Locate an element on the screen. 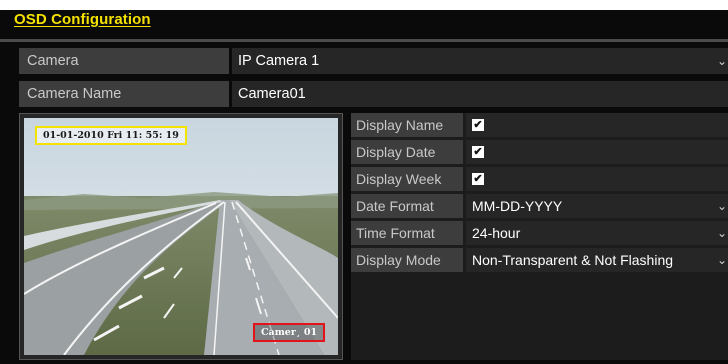 This screenshot has height=364, width=728. date-format-label: Date Format is located at coordinates (407, 206).